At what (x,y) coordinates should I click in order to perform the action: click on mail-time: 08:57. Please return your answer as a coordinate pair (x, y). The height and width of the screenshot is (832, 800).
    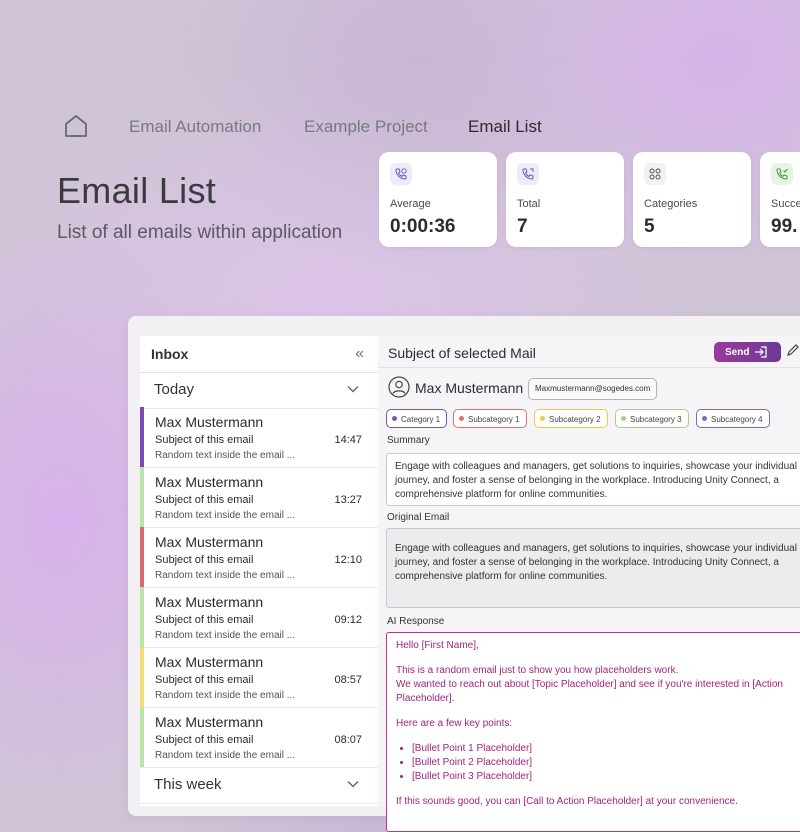
    Looking at the image, I should click on (348, 680).